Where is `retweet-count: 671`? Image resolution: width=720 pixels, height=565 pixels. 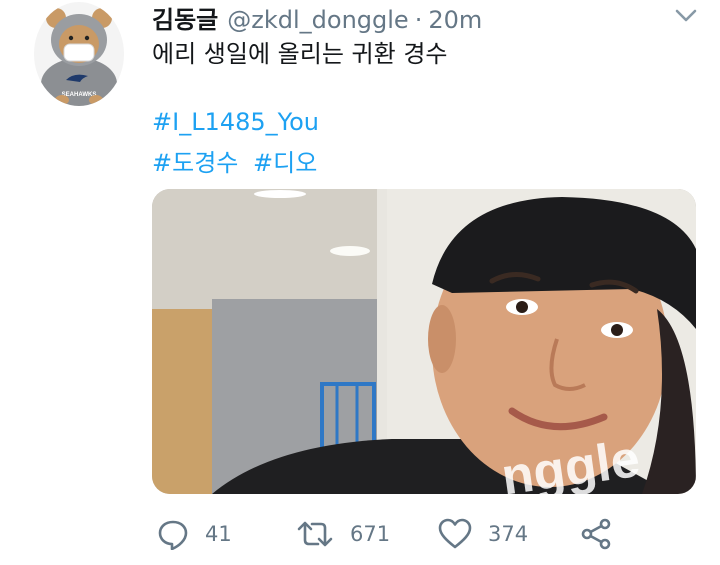
retweet-count: 671 is located at coordinates (370, 534).